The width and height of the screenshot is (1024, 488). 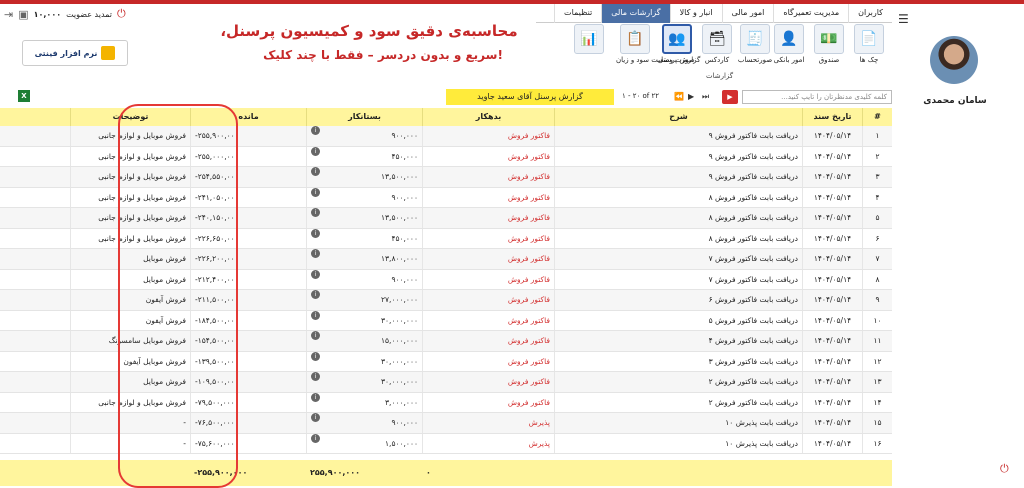 What do you see at coordinates (577, 13) in the screenshot?
I see `tab-settings: تنظیمات` at bounding box center [577, 13].